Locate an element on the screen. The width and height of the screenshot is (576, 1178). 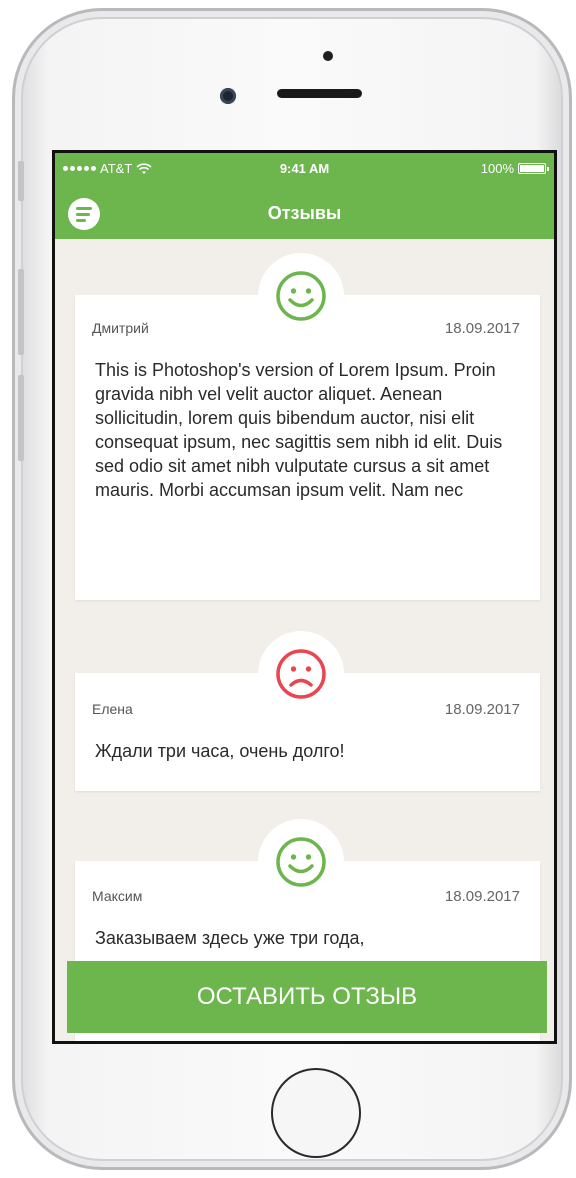
review-text: Заказываем здесь уже три года, is located at coordinates (230, 938).